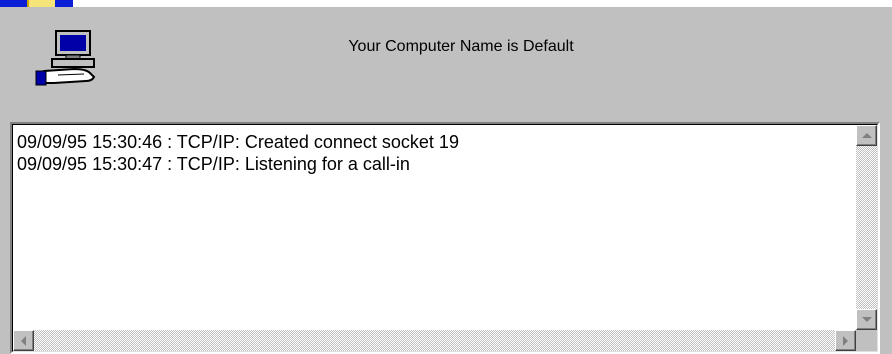  I want to click on scroll-left-button, so click(23, 340).